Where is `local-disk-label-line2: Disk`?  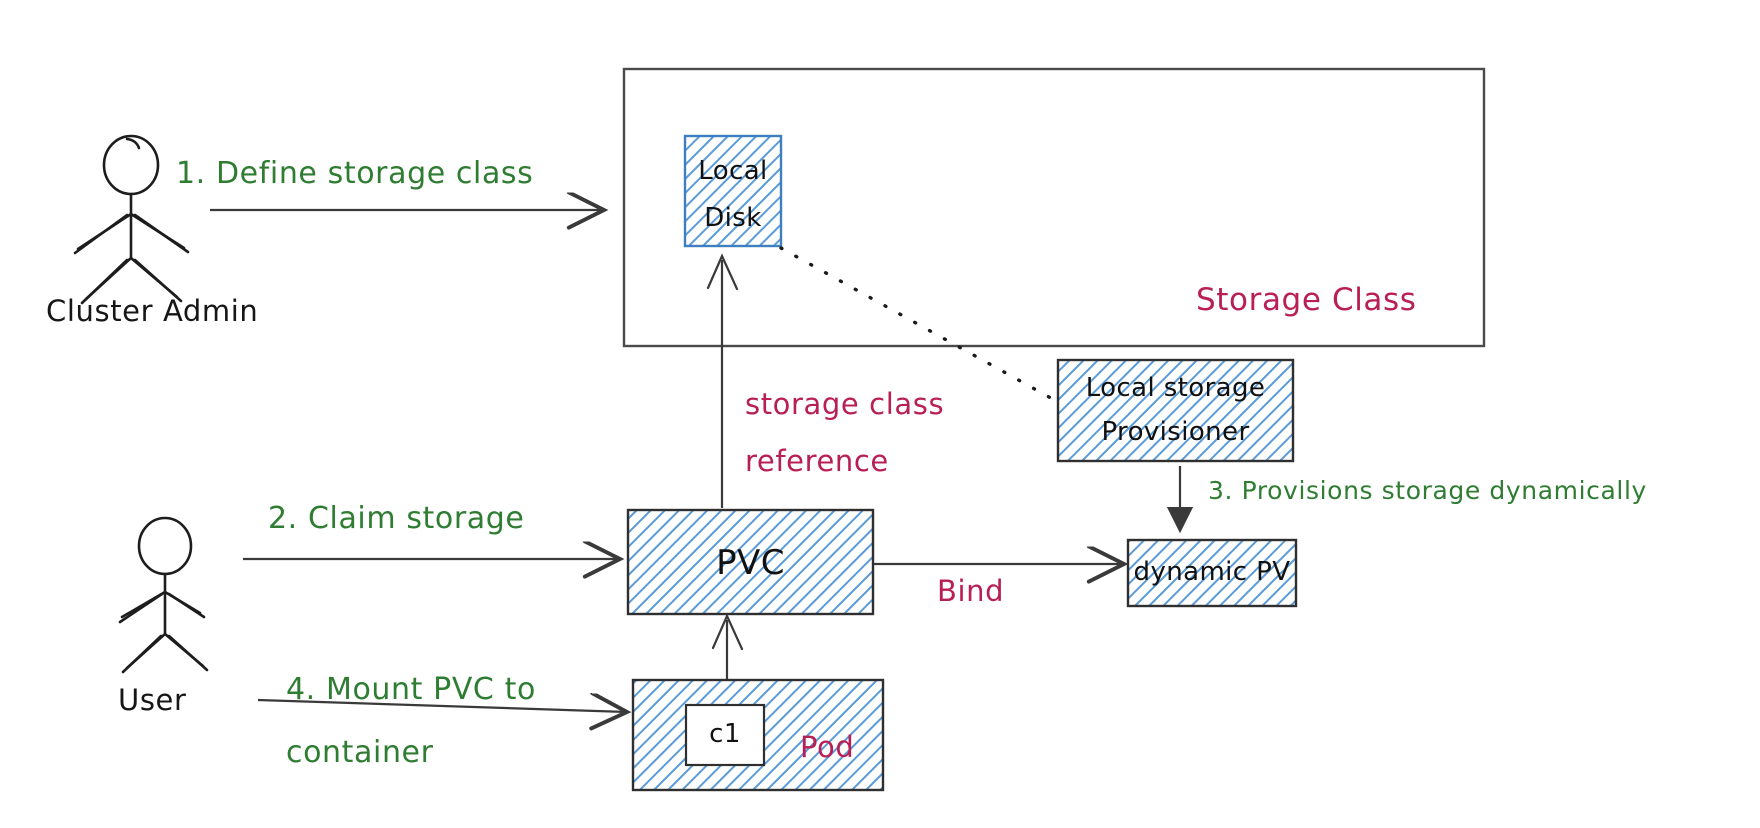
local-disk-label-line2: Disk is located at coordinates (733, 218).